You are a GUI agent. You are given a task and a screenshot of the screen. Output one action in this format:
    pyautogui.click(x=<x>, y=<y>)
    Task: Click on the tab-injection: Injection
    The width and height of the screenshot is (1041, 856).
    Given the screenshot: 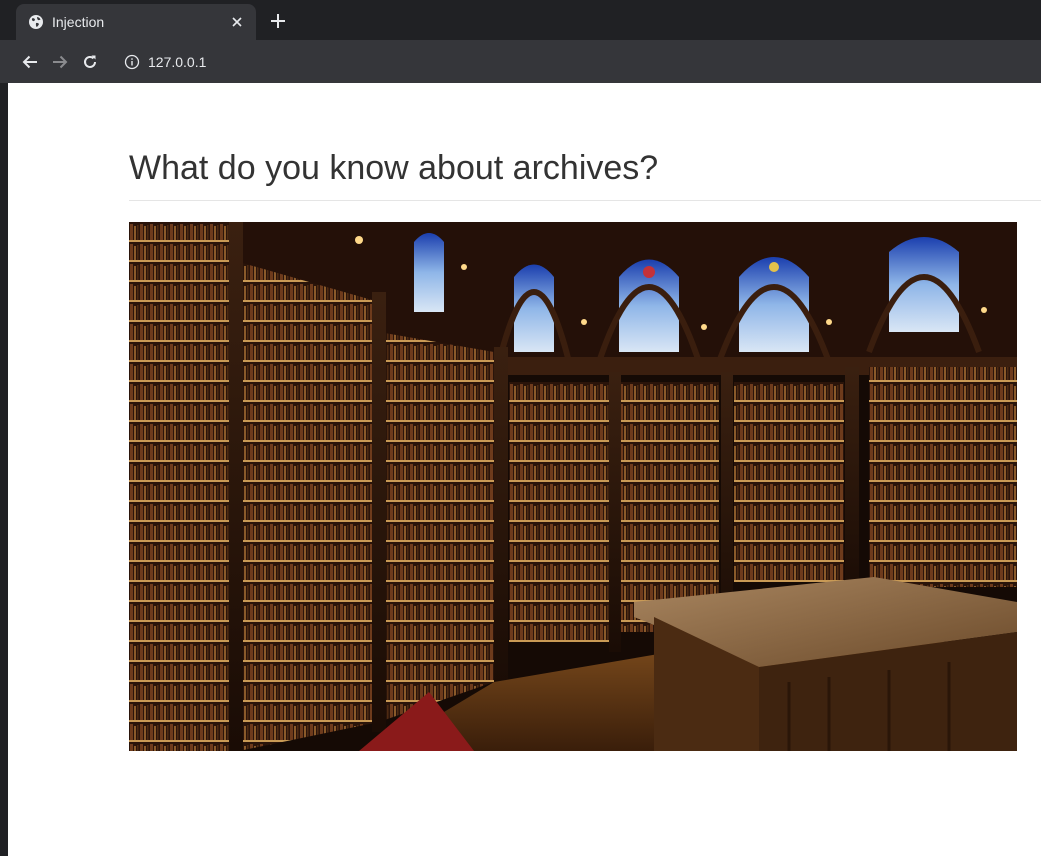 What is the action you would take?
    pyautogui.click(x=136, y=22)
    